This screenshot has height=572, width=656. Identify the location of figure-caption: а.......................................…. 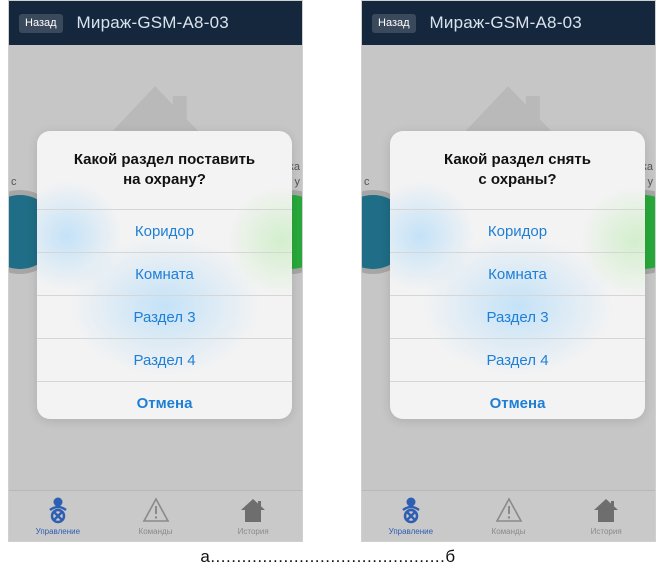
(328, 556).